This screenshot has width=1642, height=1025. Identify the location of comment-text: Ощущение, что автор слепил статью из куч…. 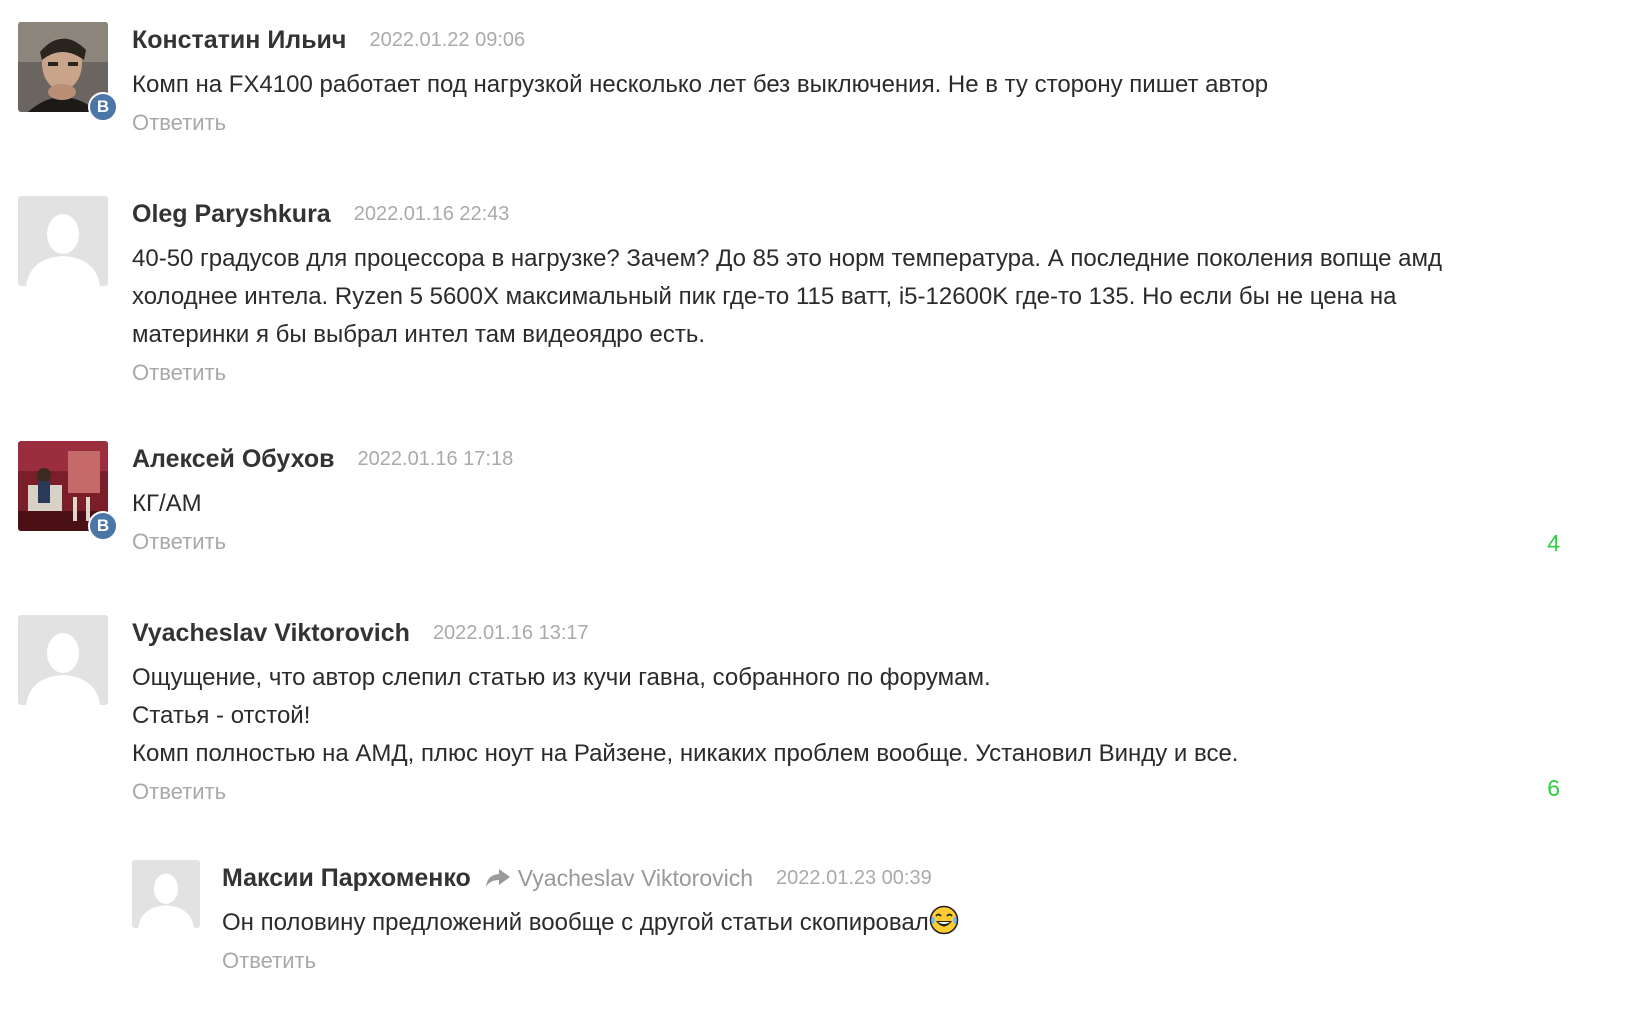
(857, 716).